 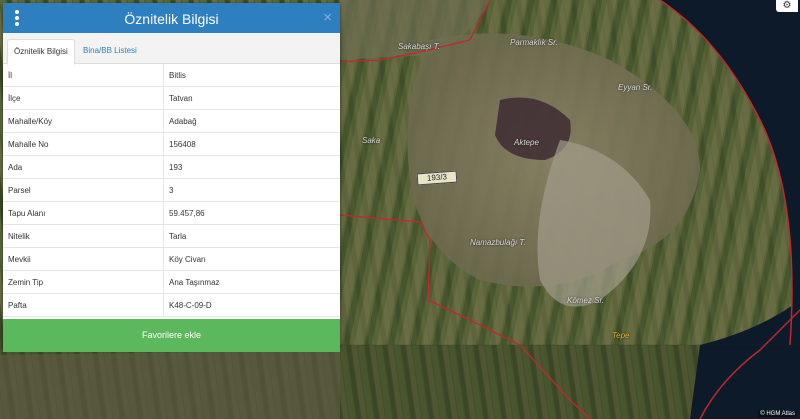 I want to click on tab-attribute-info: Öznitelik Bilgisi, so click(x=41, y=52).